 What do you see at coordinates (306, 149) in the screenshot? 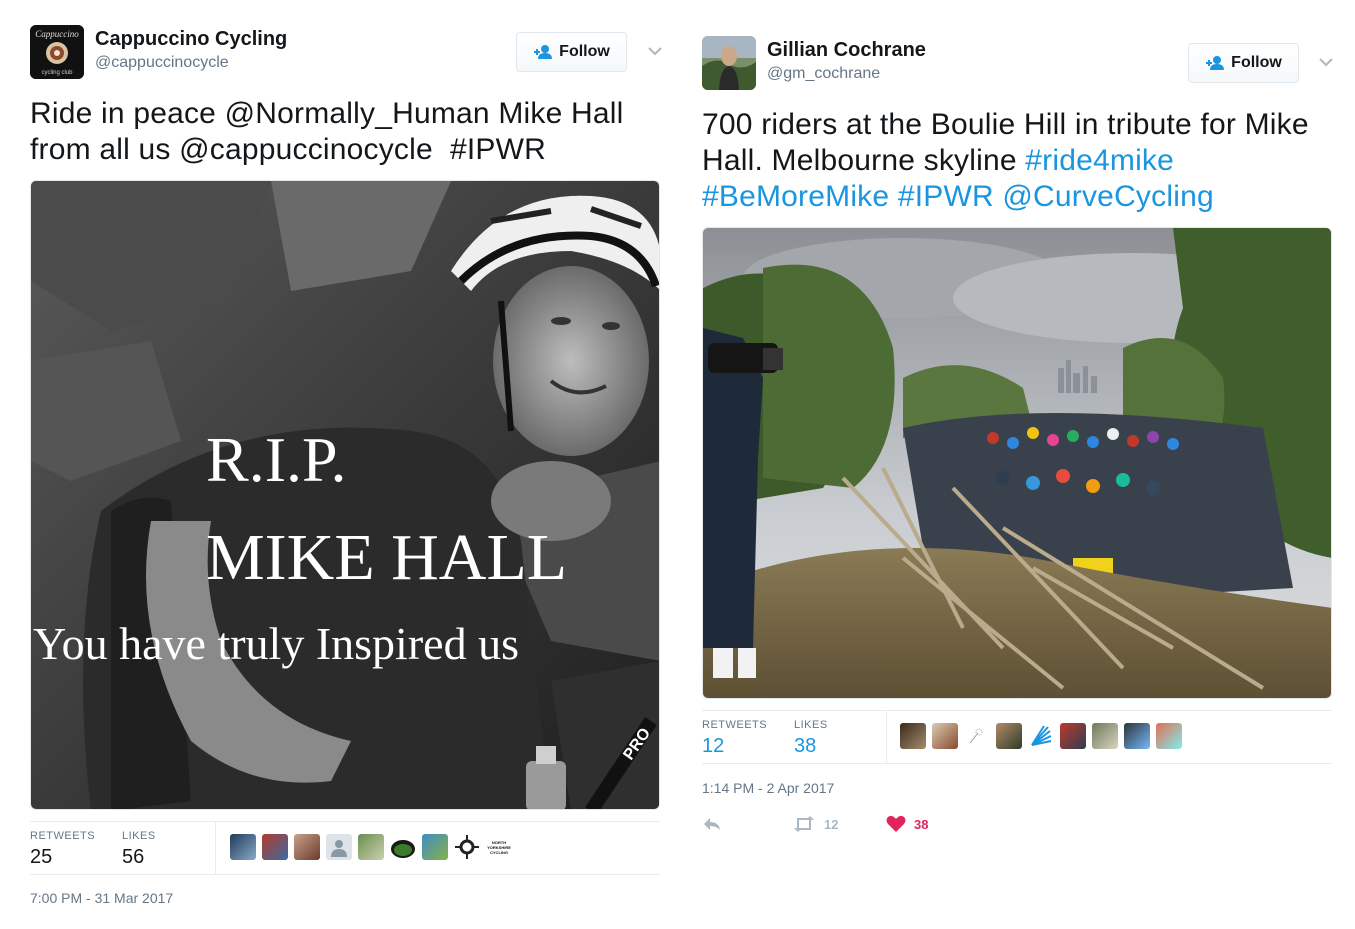
I see `mention-link: @cappuccinocycle` at bounding box center [306, 149].